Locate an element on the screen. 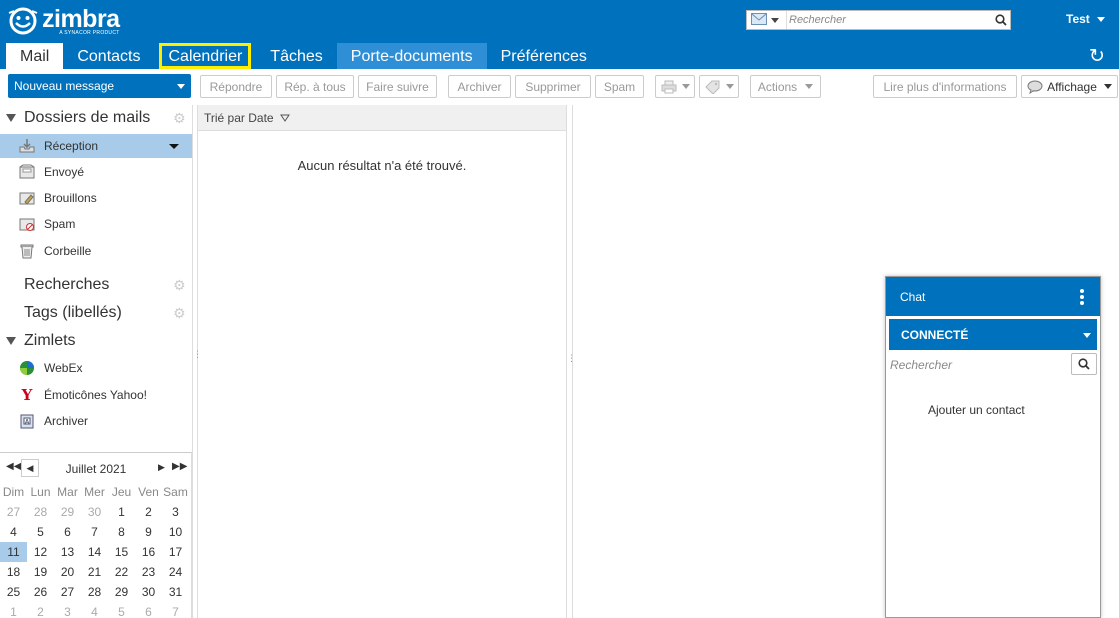 Image resolution: width=1119 pixels, height=618 pixels. actions-button: Actions is located at coordinates (785, 86).